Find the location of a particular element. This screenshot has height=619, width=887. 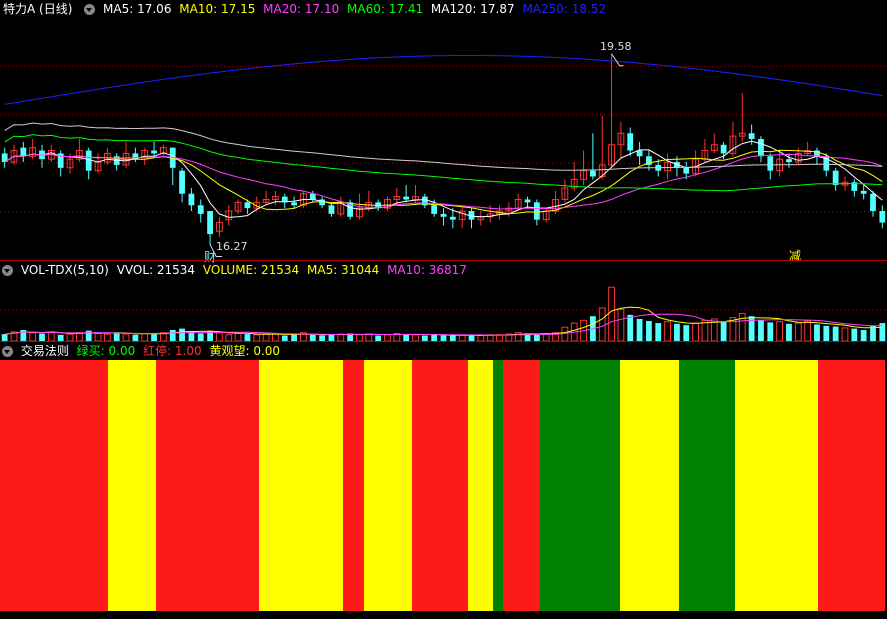

indicator-vvol: VVOL: 21534 is located at coordinates (156, 270).